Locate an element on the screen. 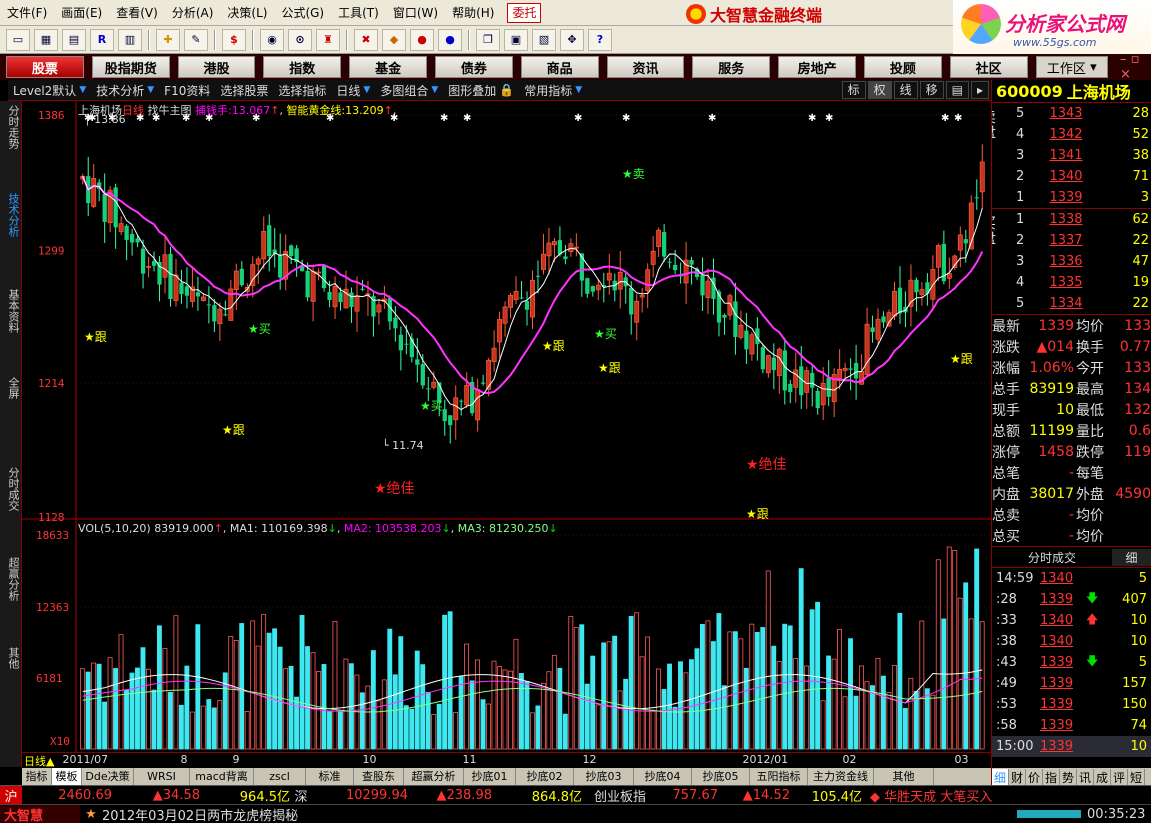  tab-trades: 分时成交 is located at coordinates (11, 489).